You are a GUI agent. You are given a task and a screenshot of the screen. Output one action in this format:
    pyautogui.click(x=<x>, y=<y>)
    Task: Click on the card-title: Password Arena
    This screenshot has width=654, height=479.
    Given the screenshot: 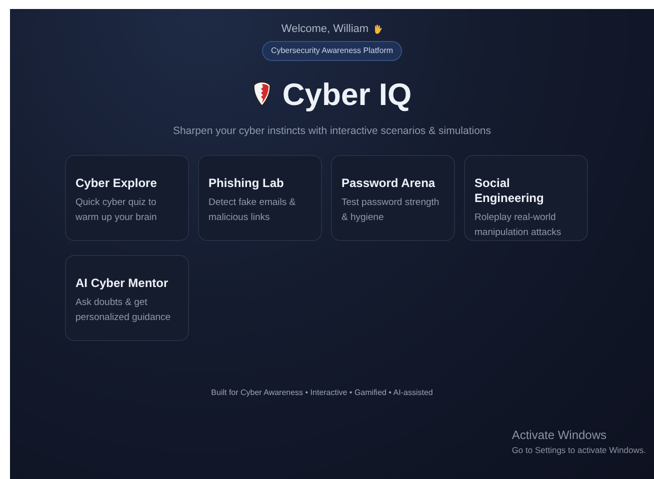 What is the action you would take?
    pyautogui.click(x=389, y=184)
    